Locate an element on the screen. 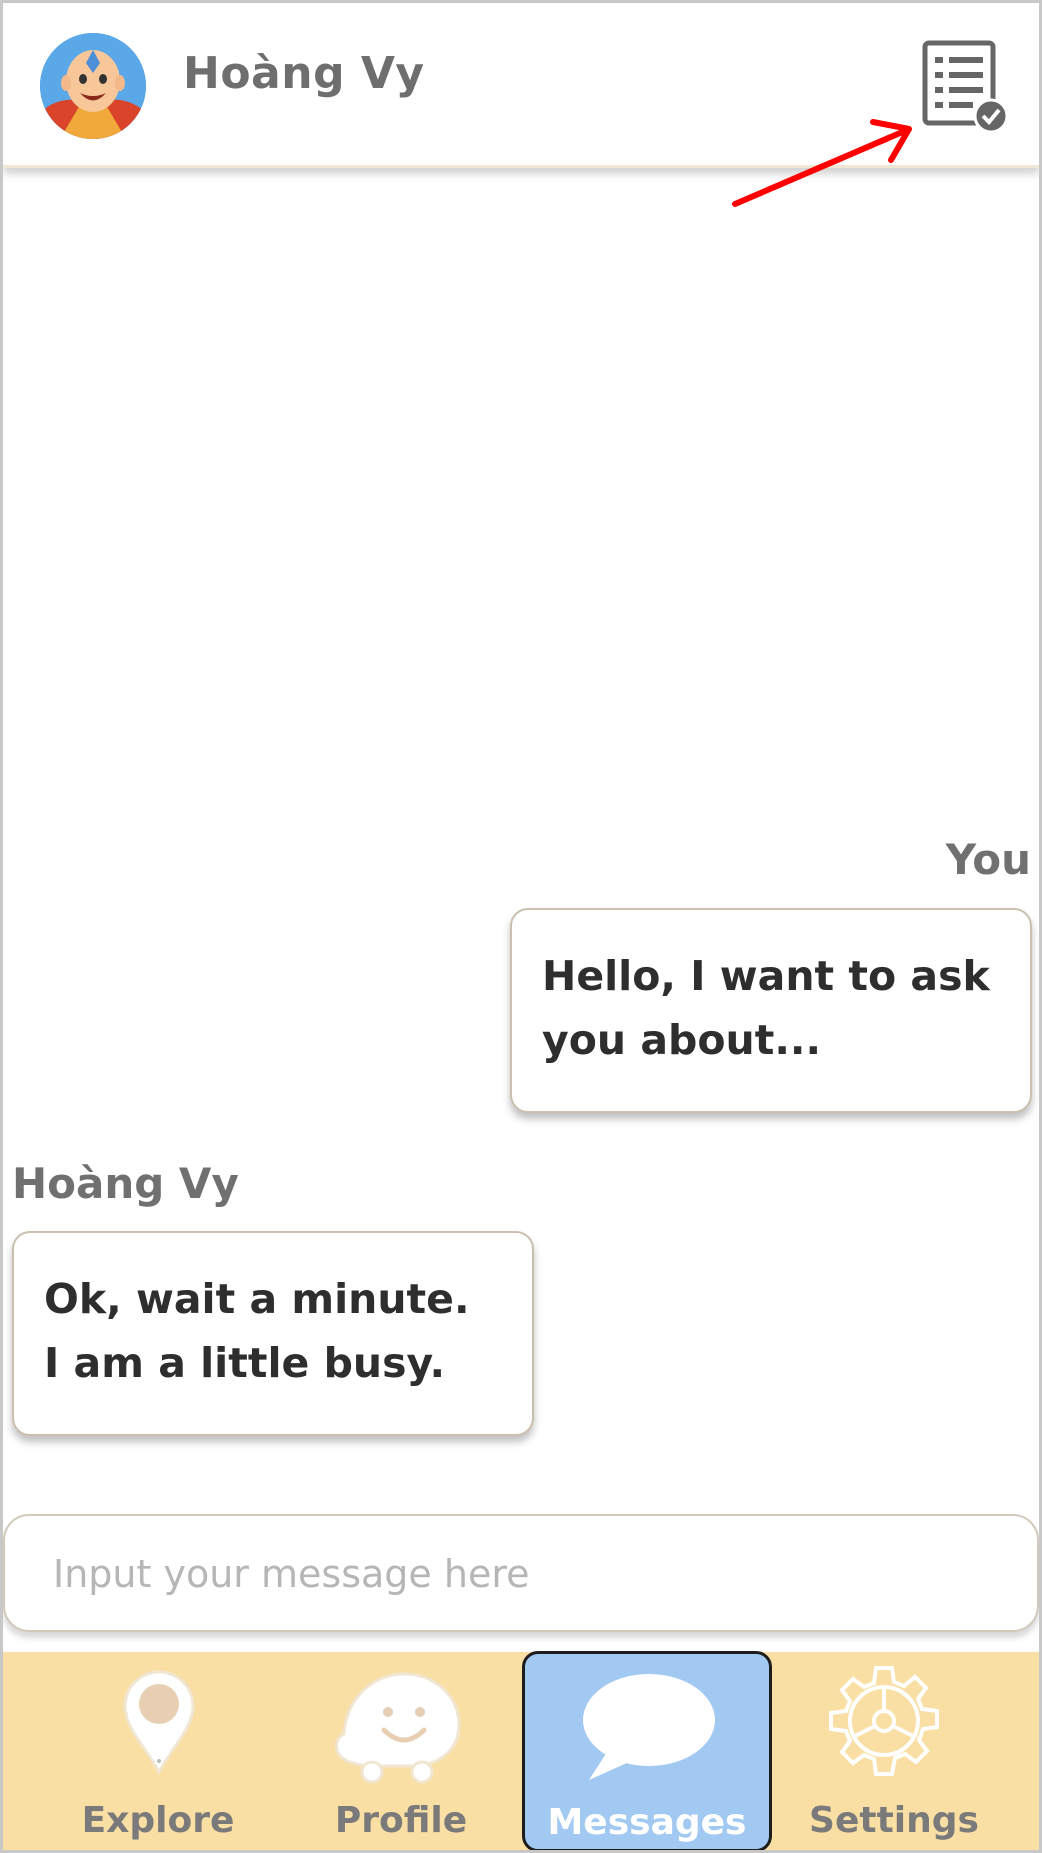 The image size is (1042, 1853). smiley-face-icon is located at coordinates (398, 1728).